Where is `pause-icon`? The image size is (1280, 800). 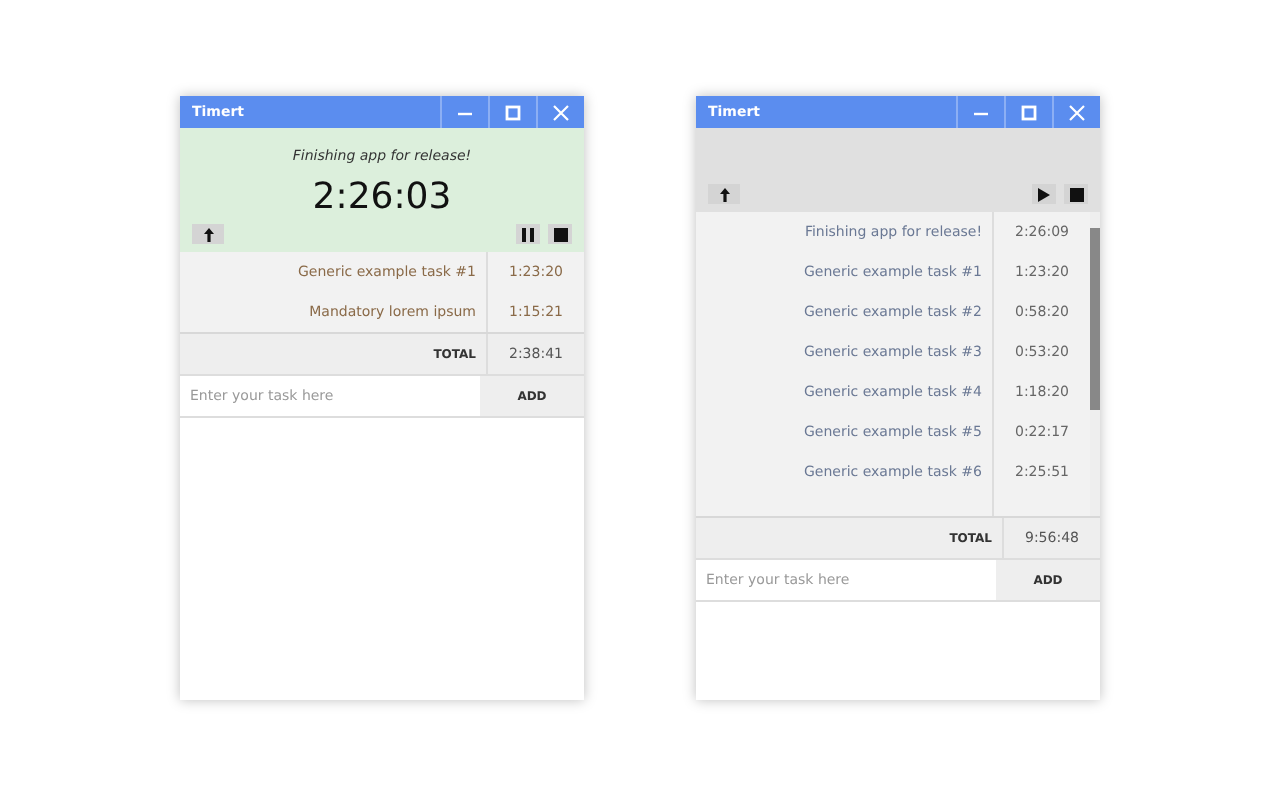 pause-icon is located at coordinates (528, 234).